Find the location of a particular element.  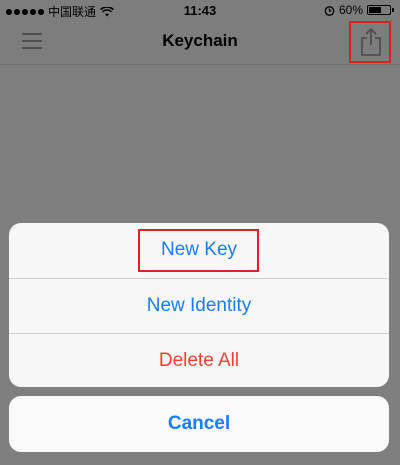

cancel-button: Cancel is located at coordinates (199, 424).